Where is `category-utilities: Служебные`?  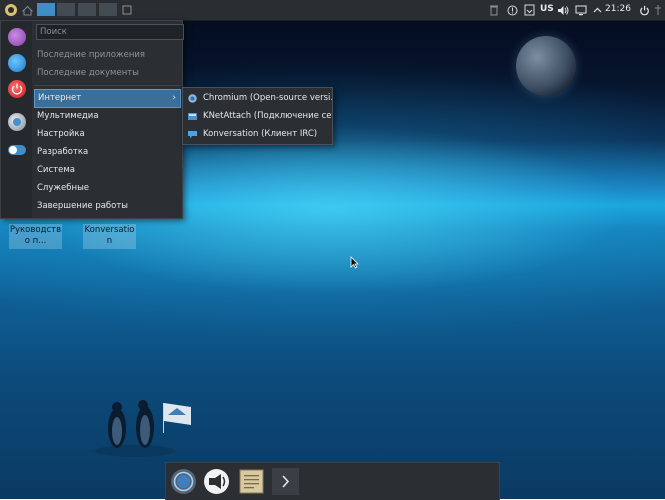
category-utilities: Служебные is located at coordinates (106, 188).